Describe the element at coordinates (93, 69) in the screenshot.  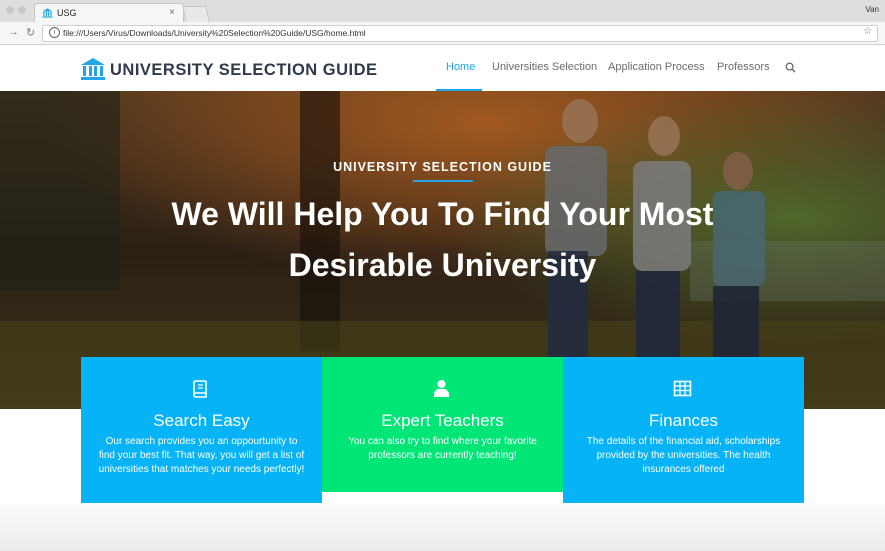
I see `bank-logo-icon` at that location.